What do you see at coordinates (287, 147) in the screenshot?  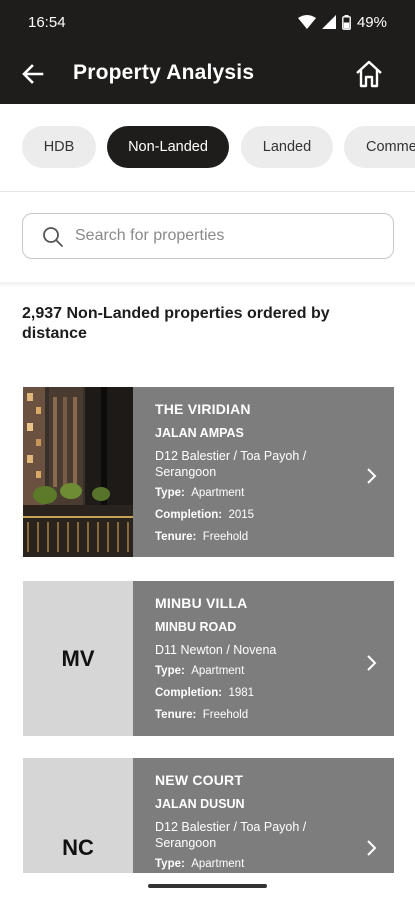 I see `chip-landed: Landed` at bounding box center [287, 147].